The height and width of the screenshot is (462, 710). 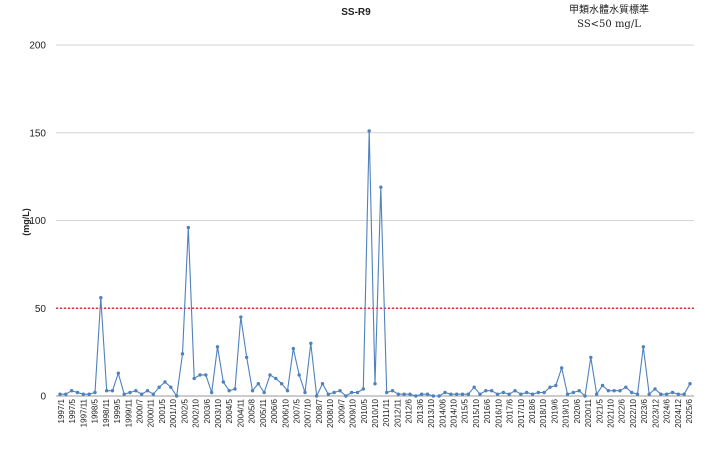 I want to click on x-tick-label: 2016/6, so click(x=487, y=410).